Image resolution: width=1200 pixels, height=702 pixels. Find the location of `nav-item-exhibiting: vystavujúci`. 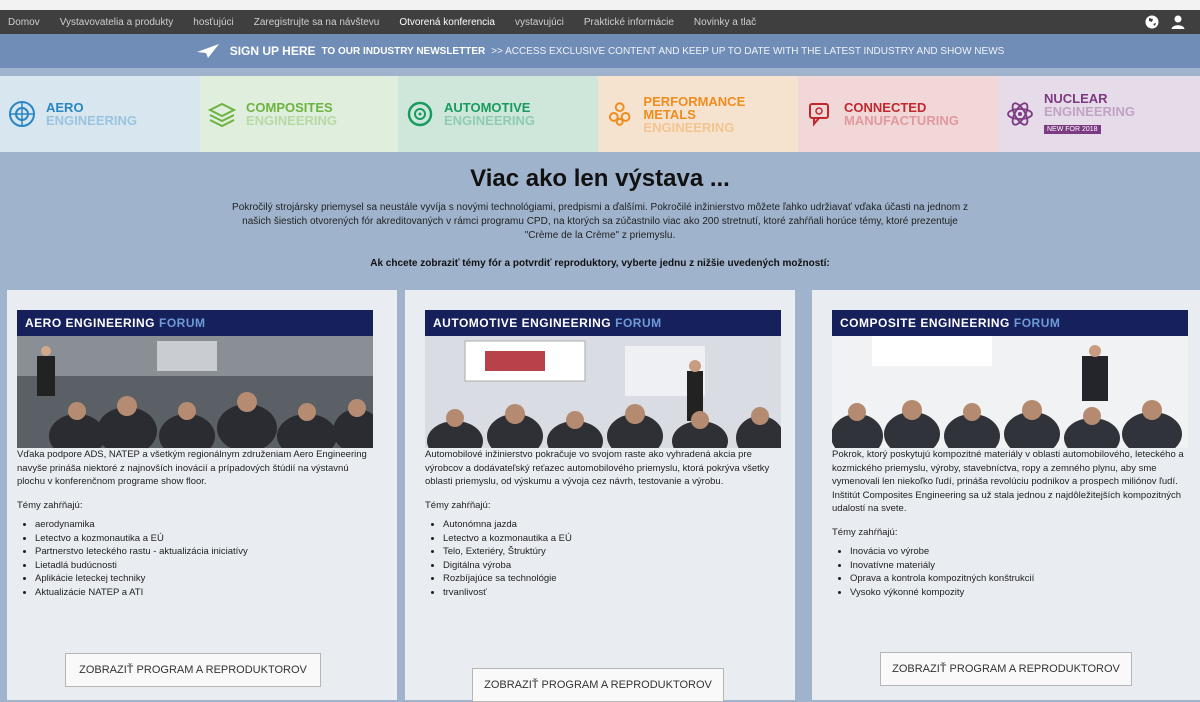

nav-item-exhibiting: vystavujúci is located at coordinates (539, 22).